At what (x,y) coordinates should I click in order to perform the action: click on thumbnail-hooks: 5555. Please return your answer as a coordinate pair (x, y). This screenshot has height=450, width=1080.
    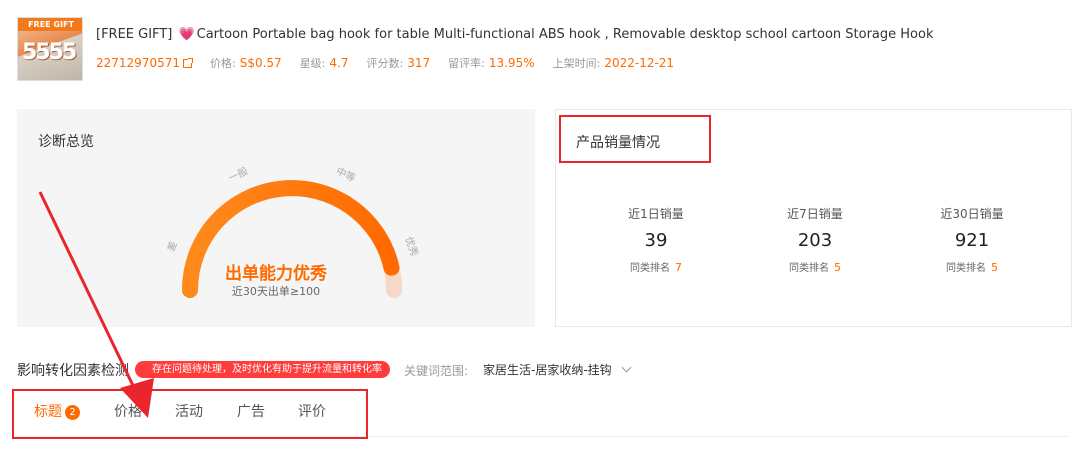
    Looking at the image, I should click on (49, 52).